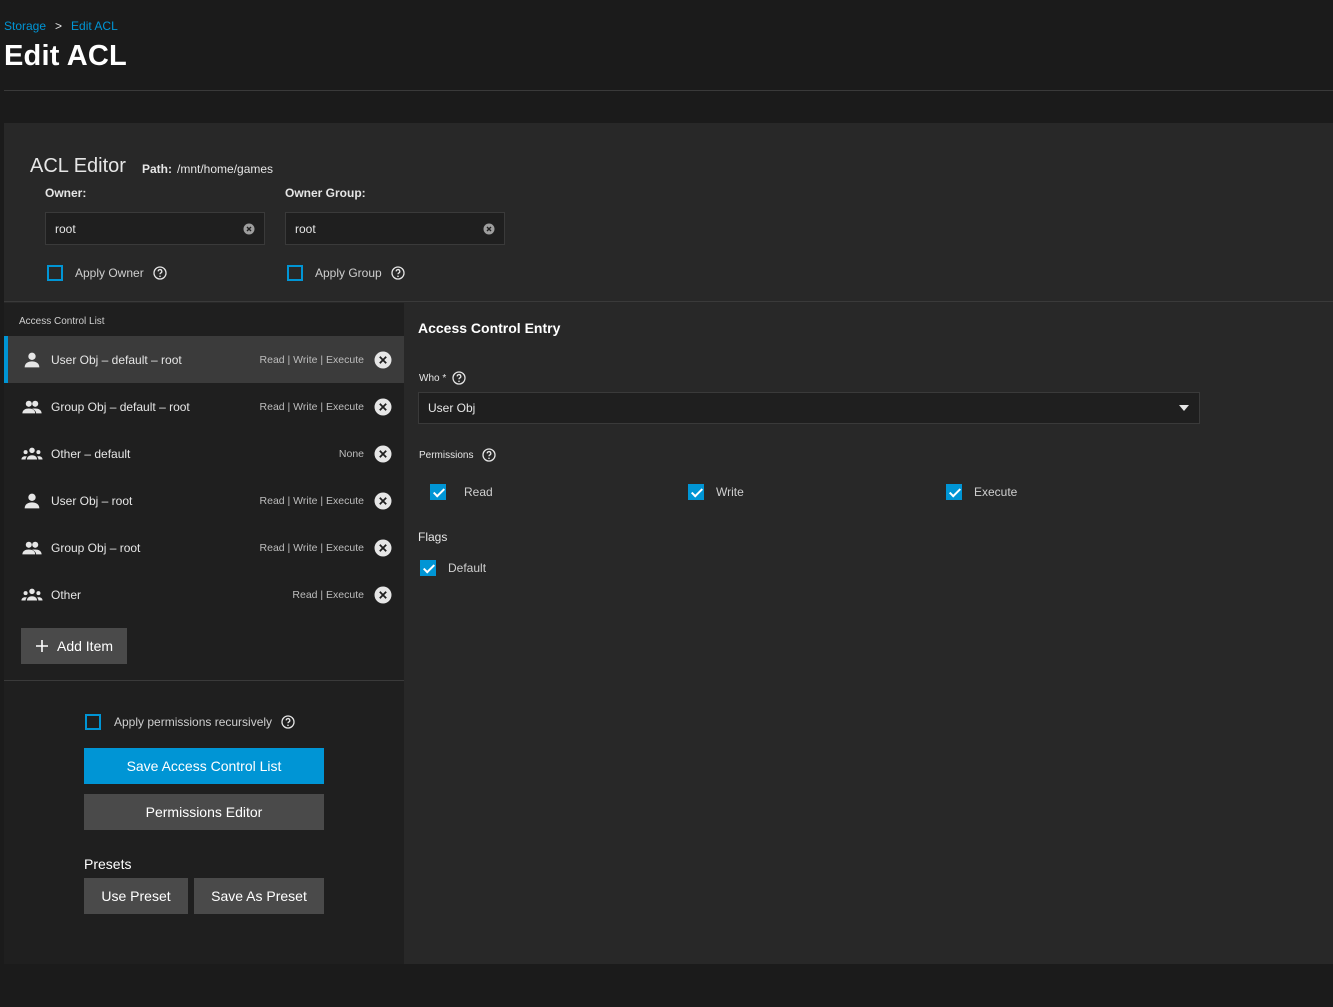  Describe the element at coordinates (351, 453) in the screenshot. I see `acl-item-permissions: None` at that location.